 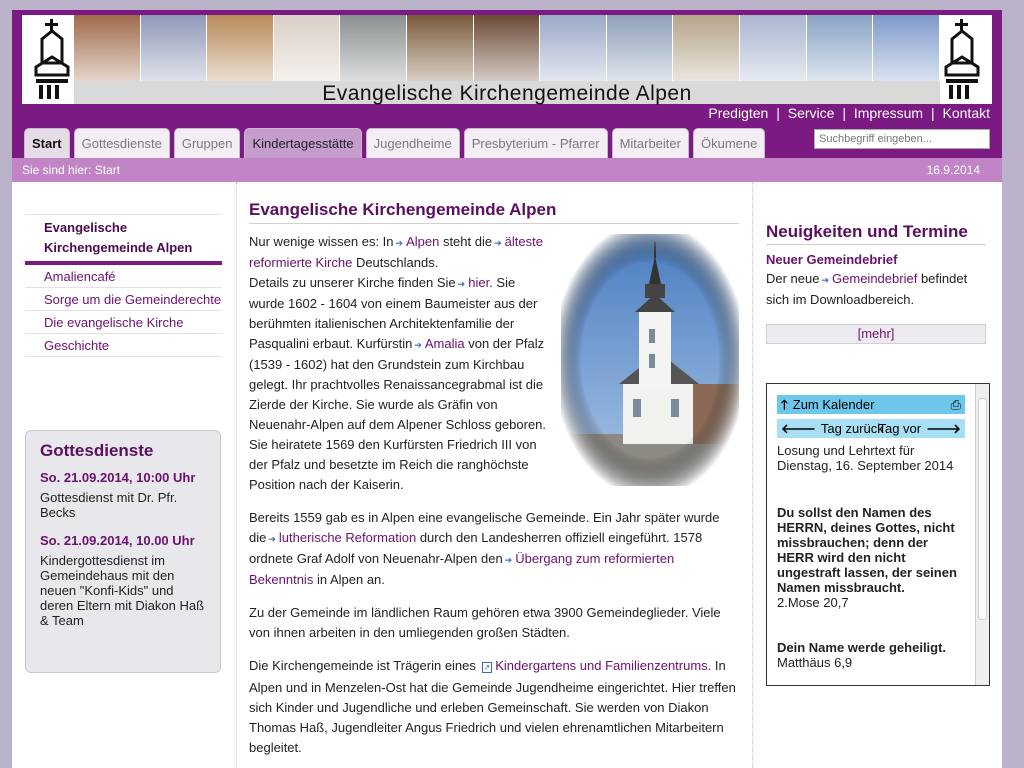 I want to click on losung-reference: 2.Mose 20,7, so click(x=813, y=602).